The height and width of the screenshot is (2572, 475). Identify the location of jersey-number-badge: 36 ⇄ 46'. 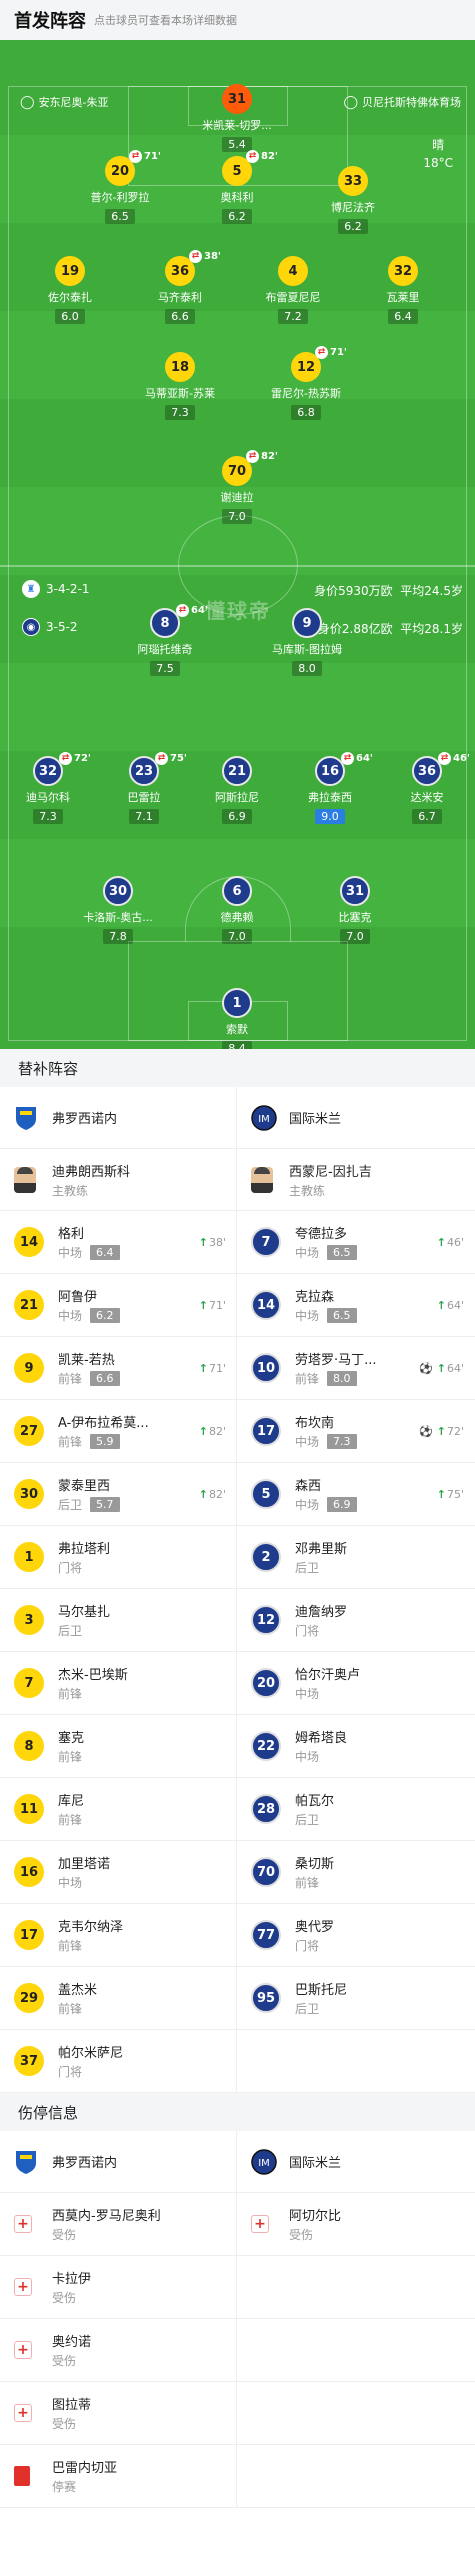
(441, 769).